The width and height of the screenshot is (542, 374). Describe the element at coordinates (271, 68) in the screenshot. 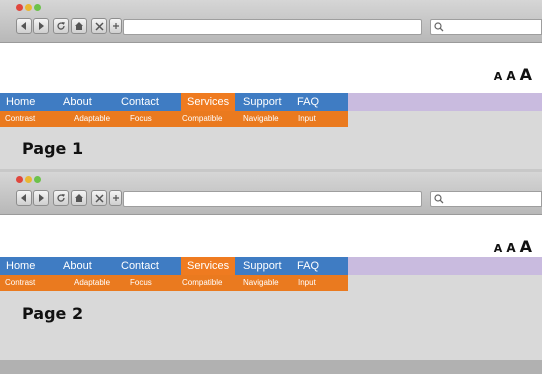

I see `page-header-area: A A A` at that location.